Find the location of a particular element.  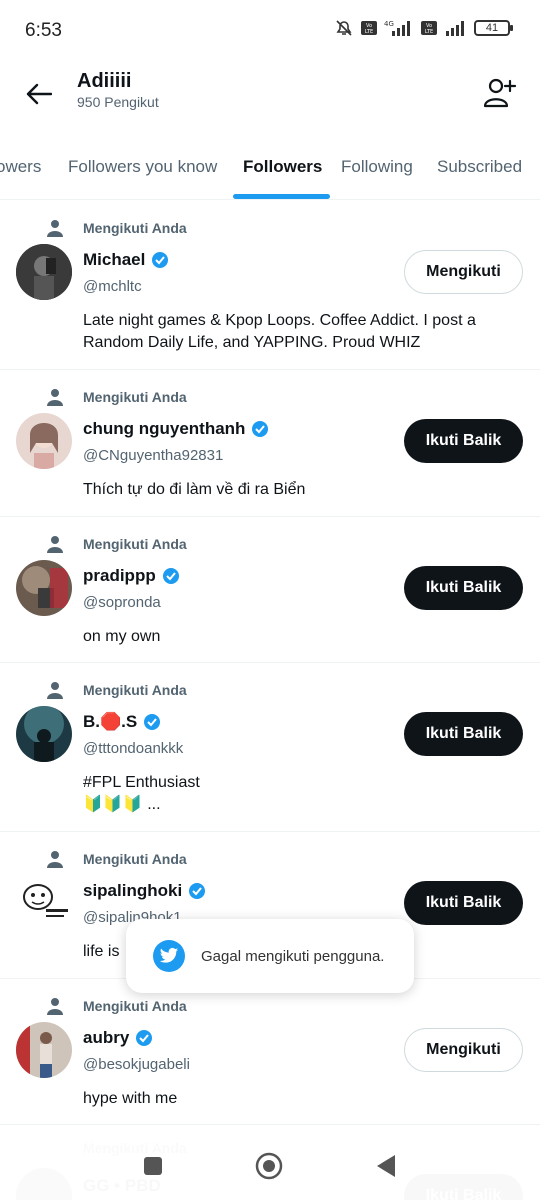

toast: Gagal mengikuti pengguna. is located at coordinates (270, 956).